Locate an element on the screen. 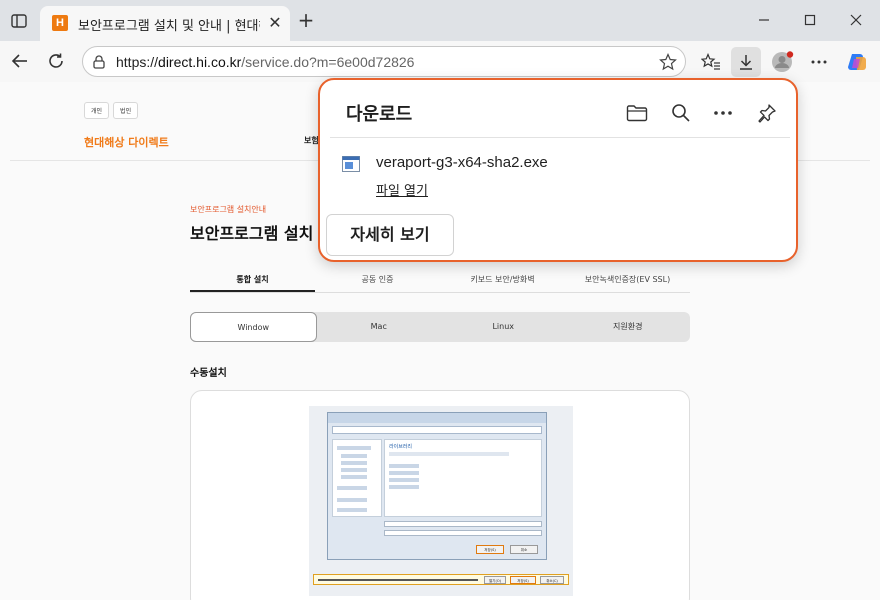 This screenshot has width=880, height=600. dialog-titlebar is located at coordinates (437, 418).